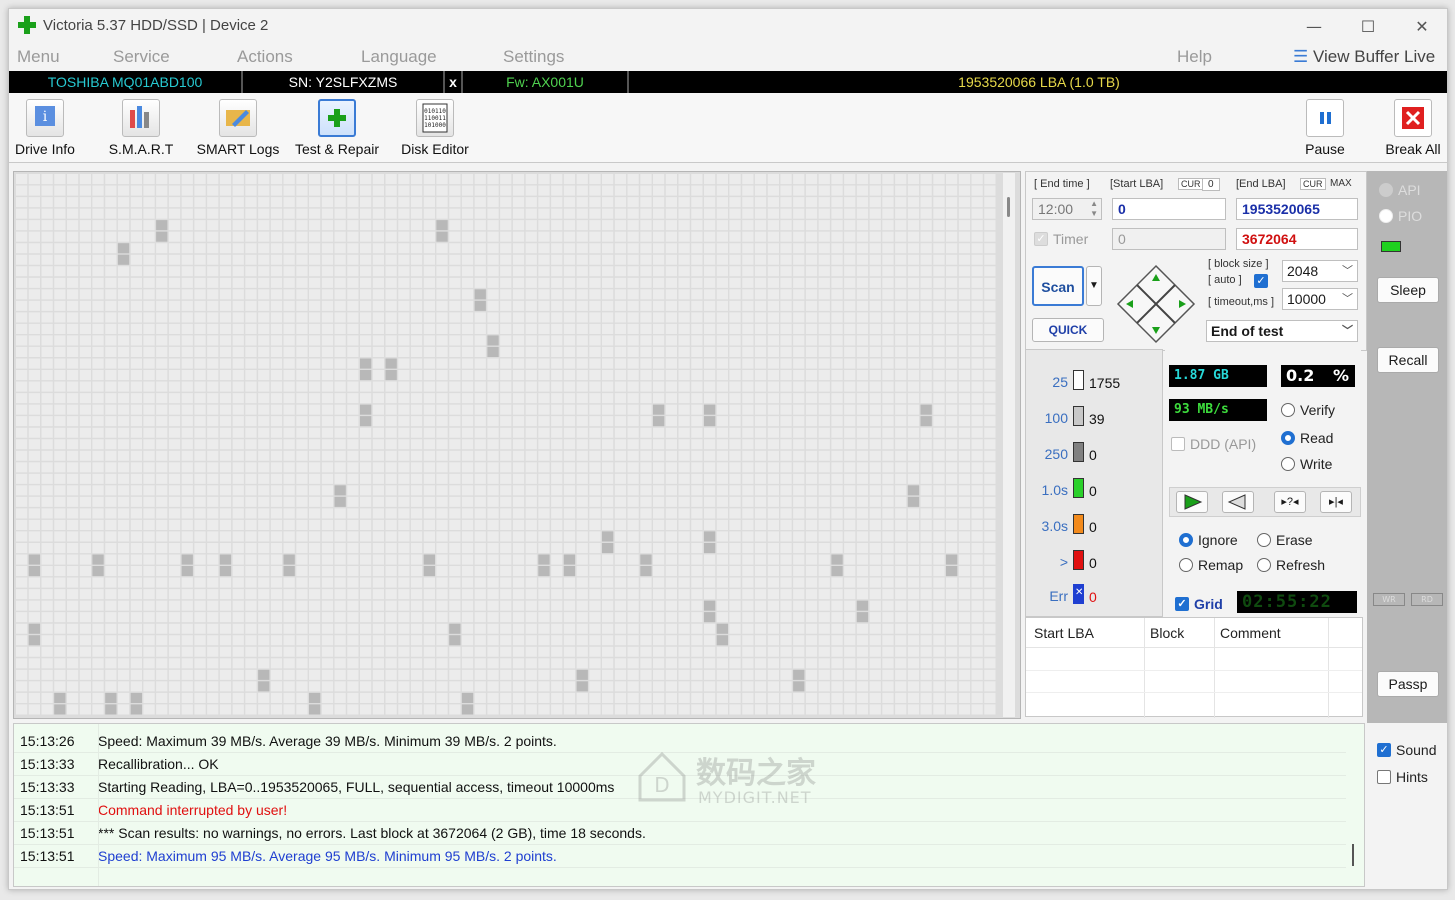 This screenshot has height=900, width=1455. What do you see at coordinates (1341, 183) in the screenshot?
I see `end-max-toggle: MAX` at bounding box center [1341, 183].